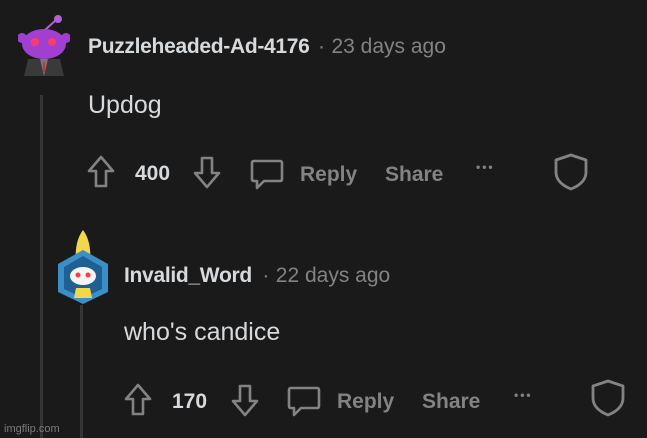 The height and width of the screenshot is (438, 647). What do you see at coordinates (188, 275) in the screenshot?
I see `comment-username: Invalid_Word` at bounding box center [188, 275].